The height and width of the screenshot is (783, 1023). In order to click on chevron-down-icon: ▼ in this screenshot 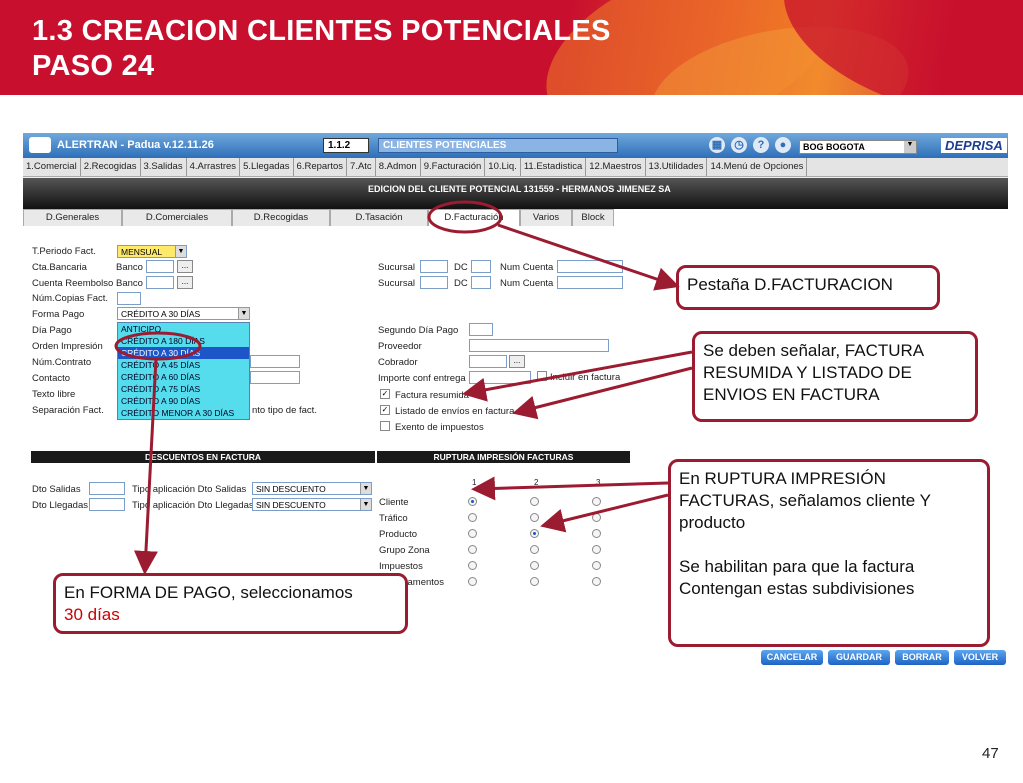, I will do `click(365, 488)`.